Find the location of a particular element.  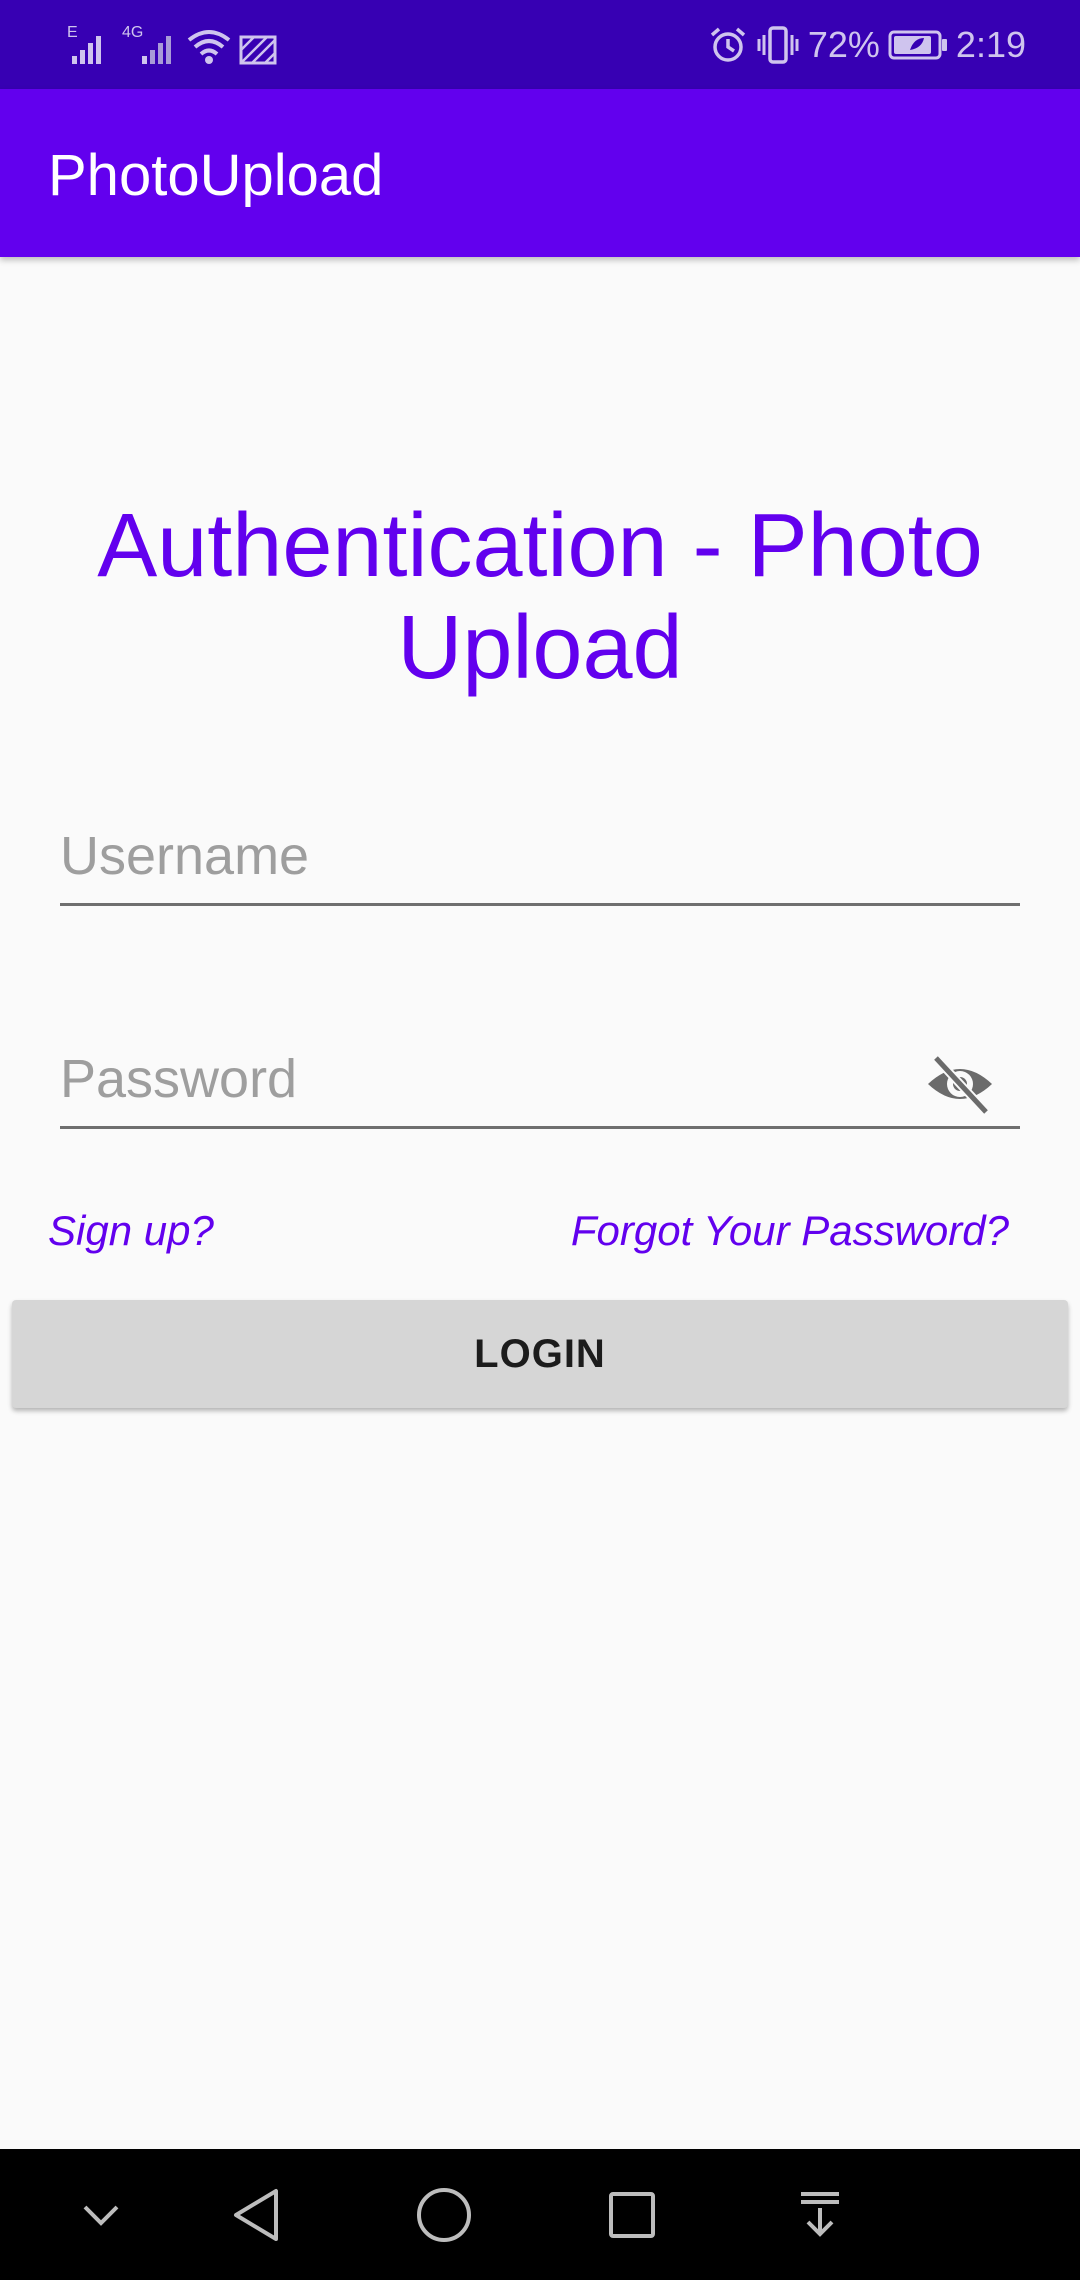

nav-home-button is located at coordinates (444, 2215).